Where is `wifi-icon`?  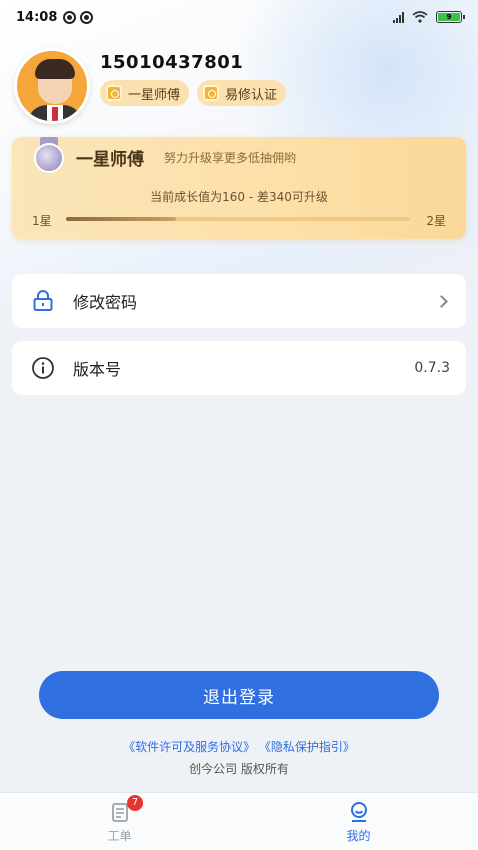 wifi-icon is located at coordinates (420, 17).